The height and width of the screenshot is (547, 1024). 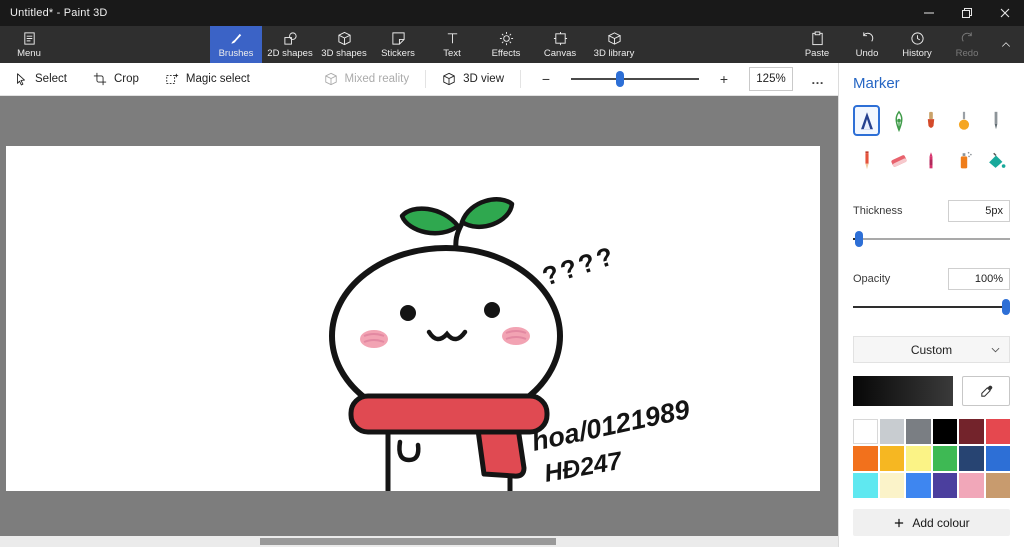 I want to click on eyedropper-button, so click(x=986, y=391).